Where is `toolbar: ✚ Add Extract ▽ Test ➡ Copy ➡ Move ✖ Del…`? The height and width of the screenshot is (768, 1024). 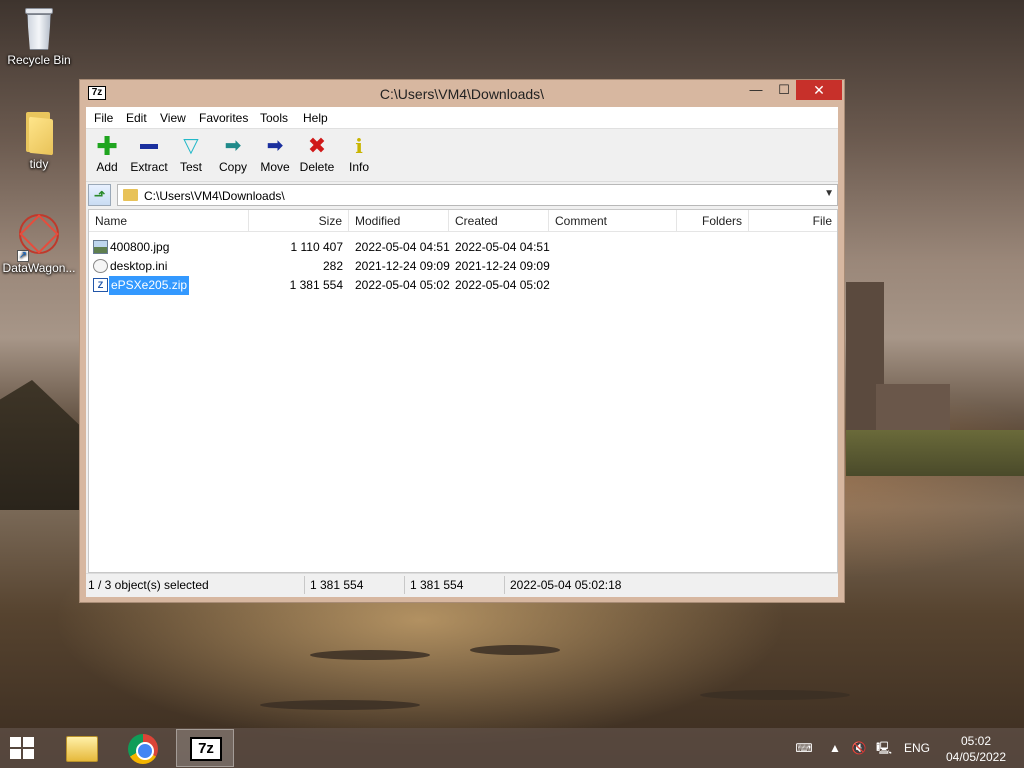 toolbar: ✚ Add Extract ▽ Test ➡ Copy ➡ Move ✖ Del… is located at coordinates (462, 156).